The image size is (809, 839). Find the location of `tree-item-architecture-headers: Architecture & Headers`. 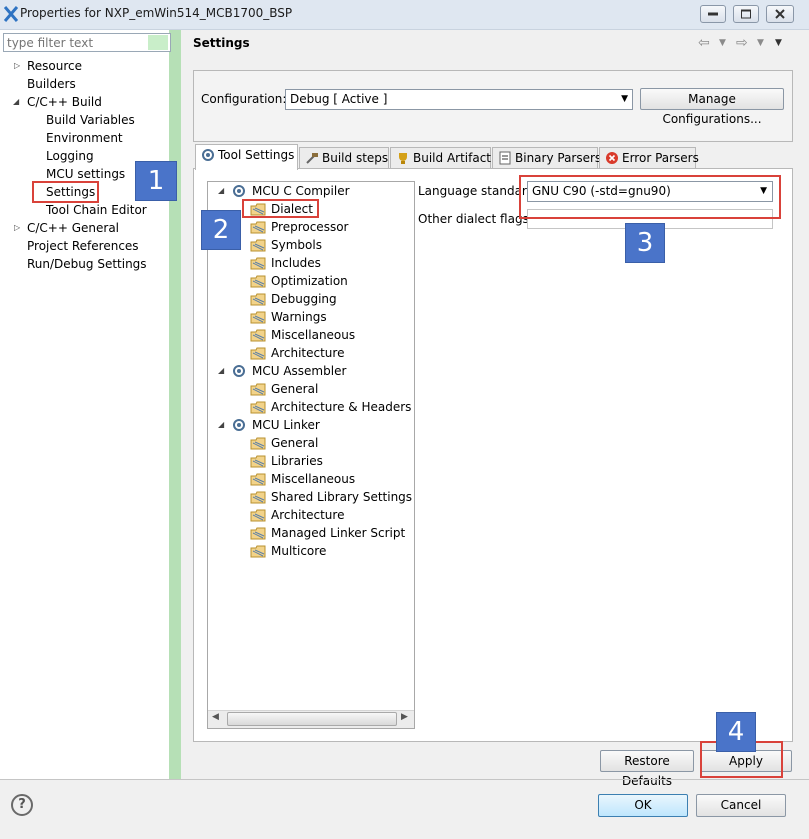

tree-item-architecture-headers: Architecture & Headers is located at coordinates (341, 407).